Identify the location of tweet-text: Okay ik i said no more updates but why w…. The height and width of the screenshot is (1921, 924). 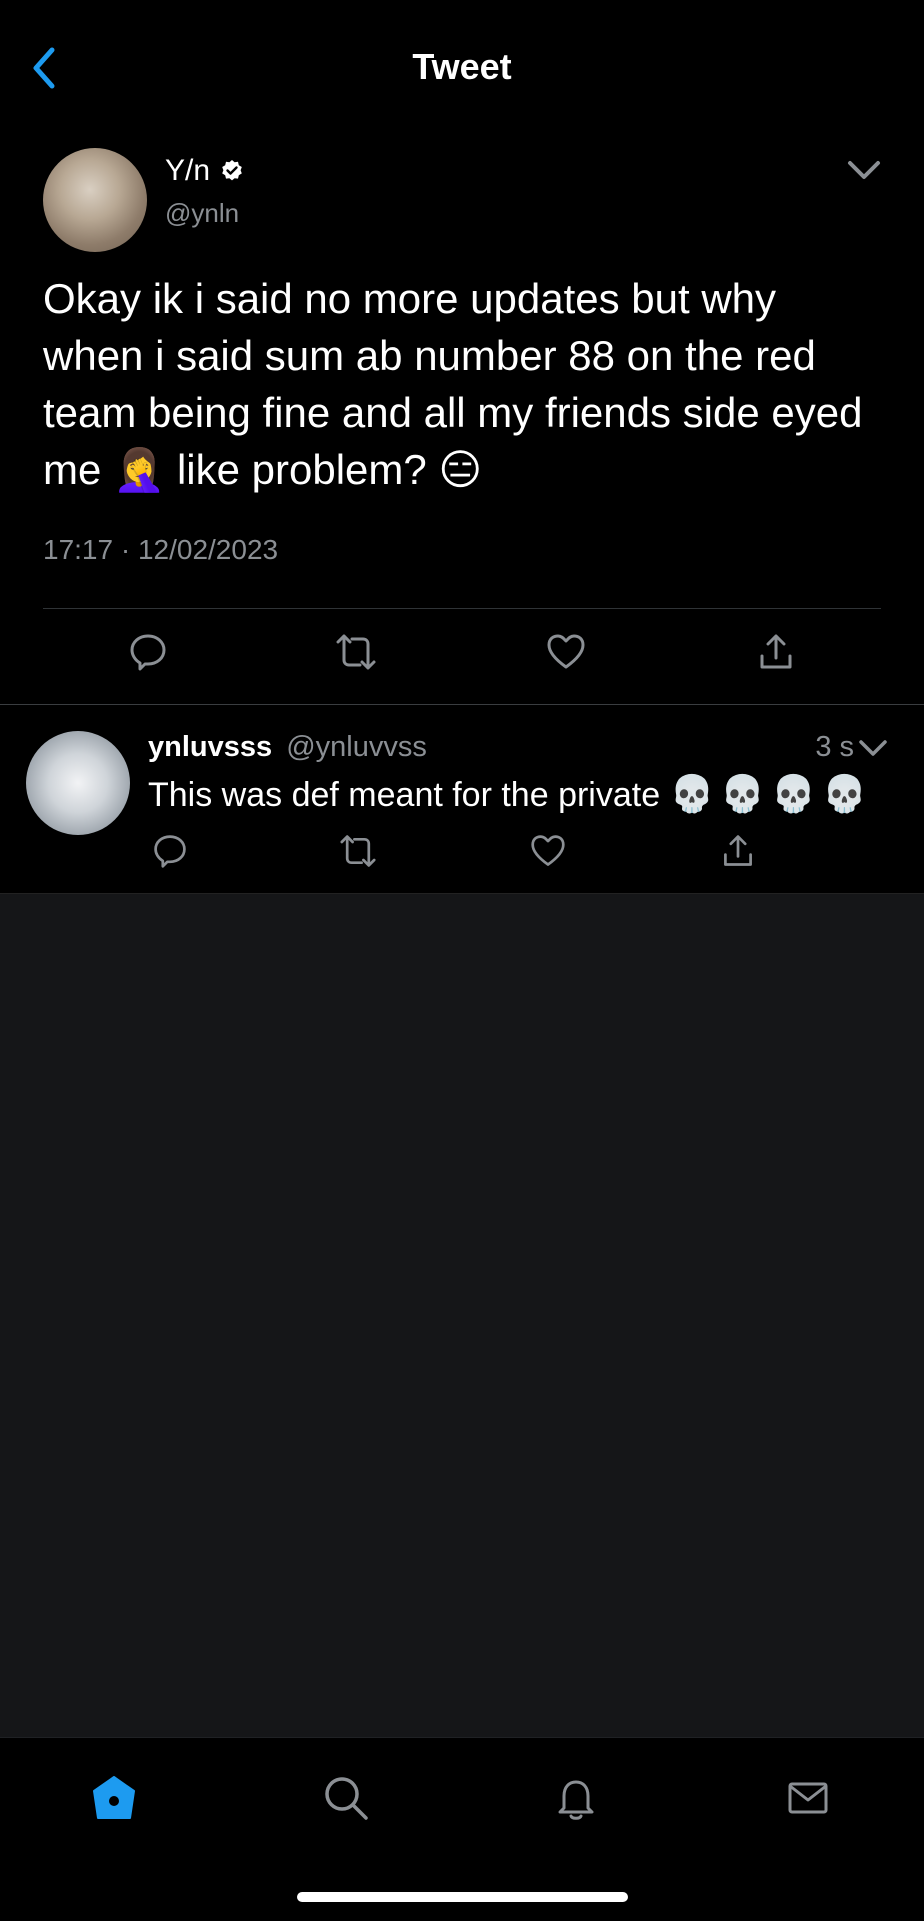
(459, 384).